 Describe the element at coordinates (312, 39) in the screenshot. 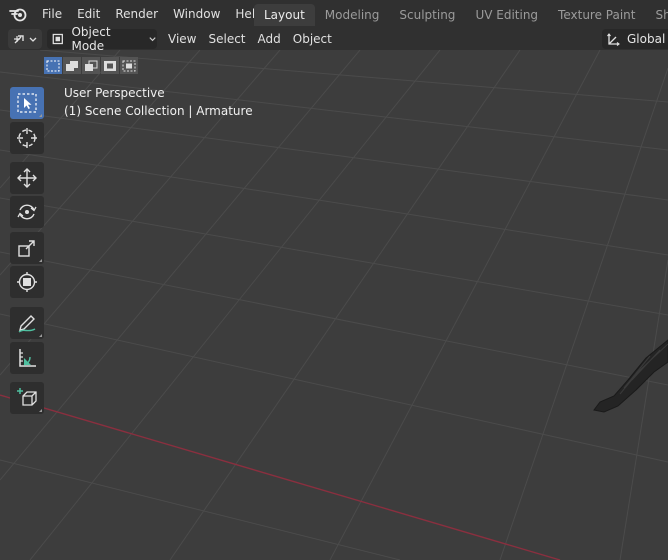

I see `menu-object: Object` at that location.